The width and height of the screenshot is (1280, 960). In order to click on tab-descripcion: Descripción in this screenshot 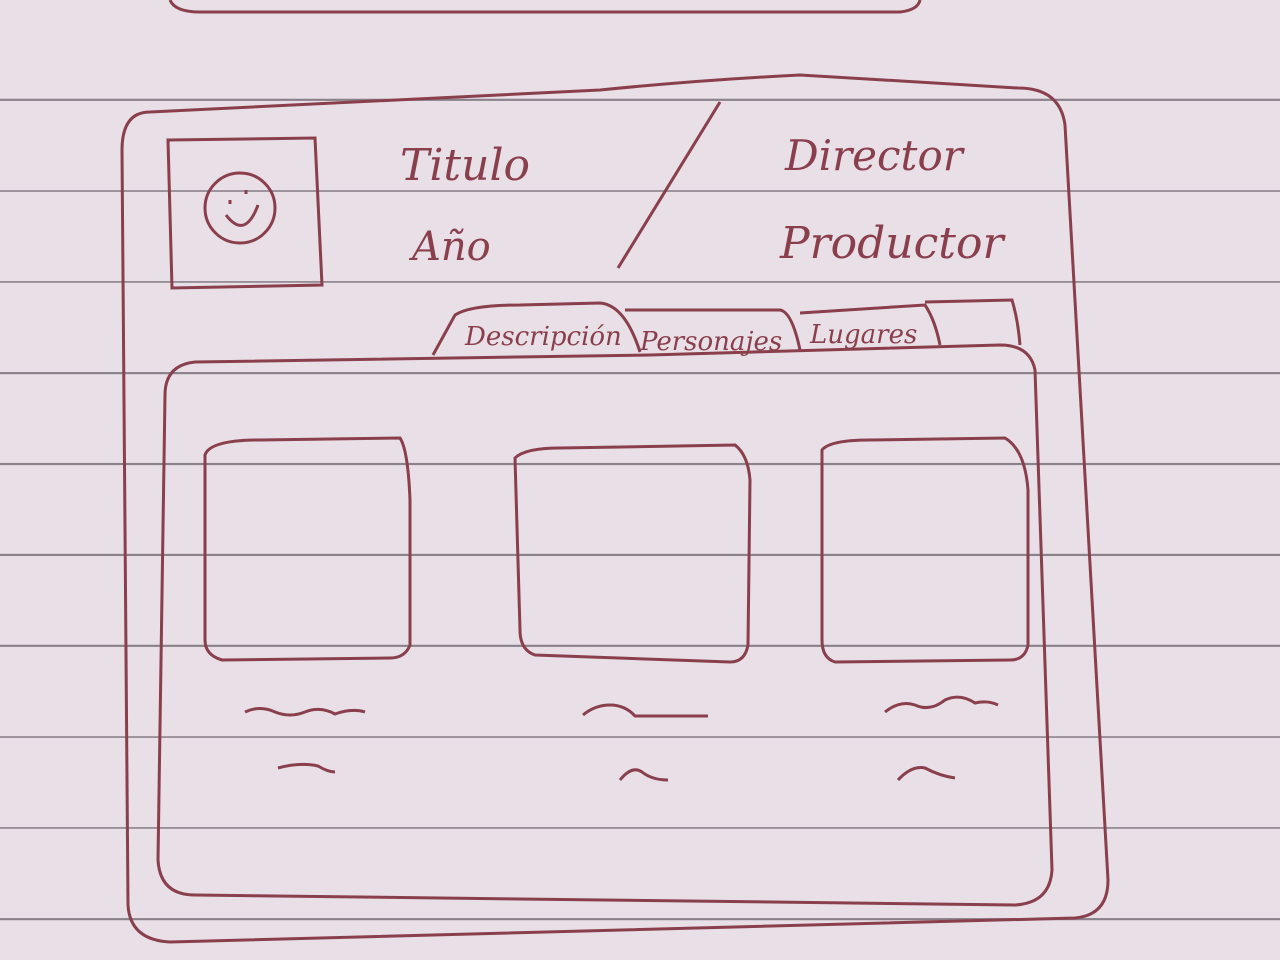, I will do `click(536, 328)`.